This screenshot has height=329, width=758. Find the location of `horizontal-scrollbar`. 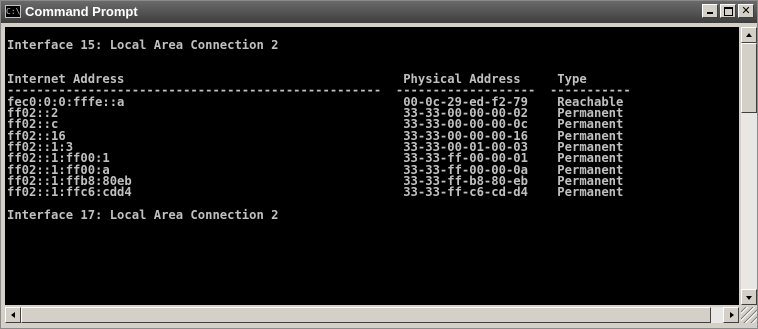

horizontal-scrollbar is located at coordinates (372, 315).